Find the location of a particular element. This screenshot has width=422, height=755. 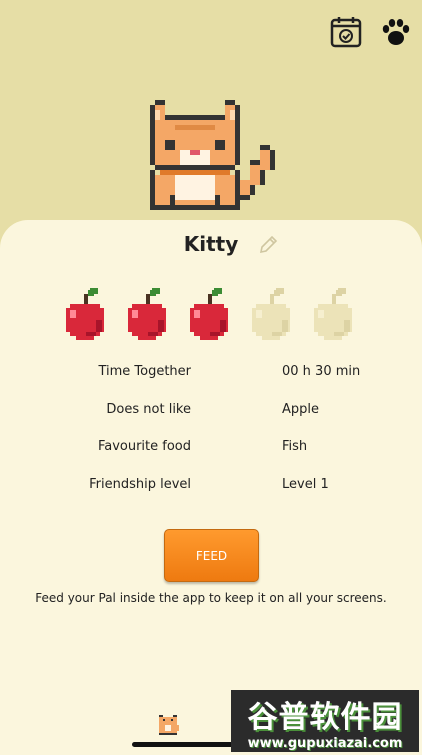

stat-row: Friendship level Level 1 is located at coordinates (211, 492).